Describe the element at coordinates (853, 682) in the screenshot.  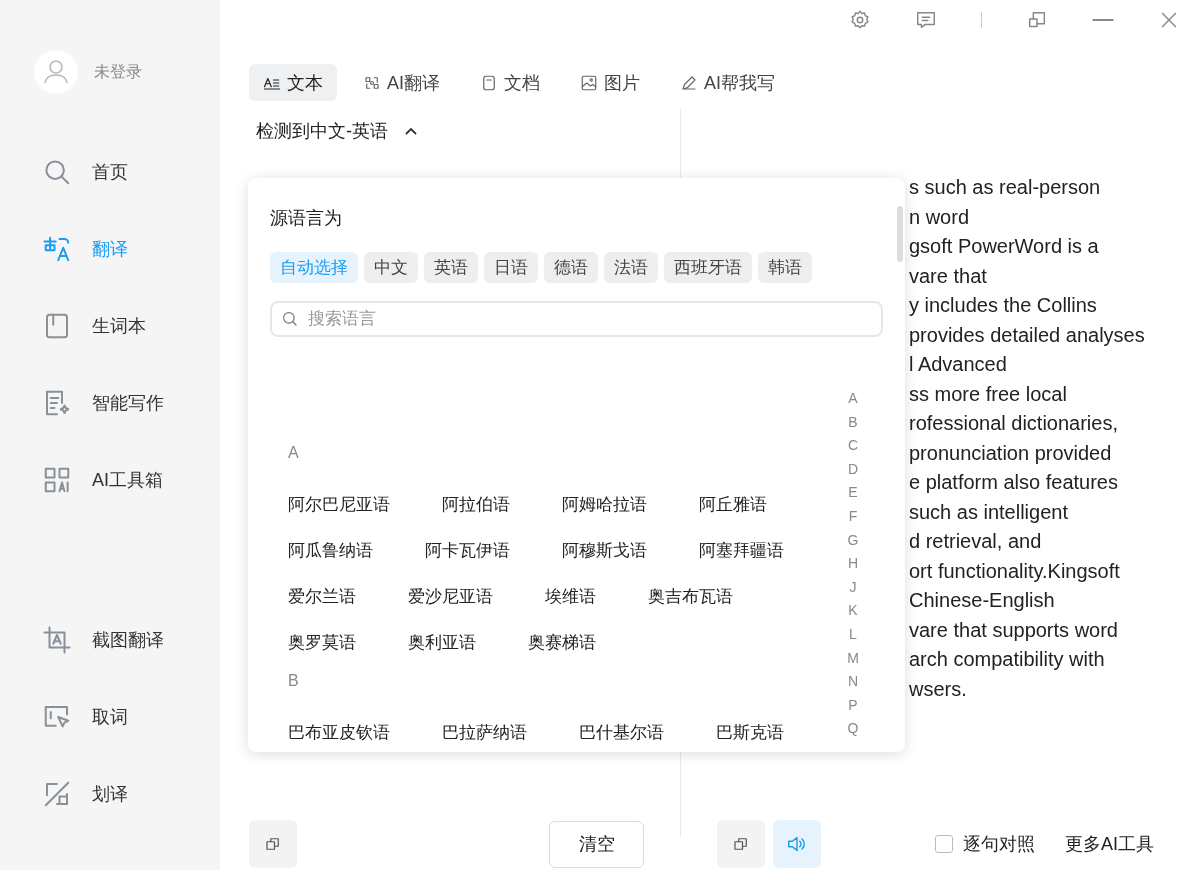
I see `index-letter: N` at that location.